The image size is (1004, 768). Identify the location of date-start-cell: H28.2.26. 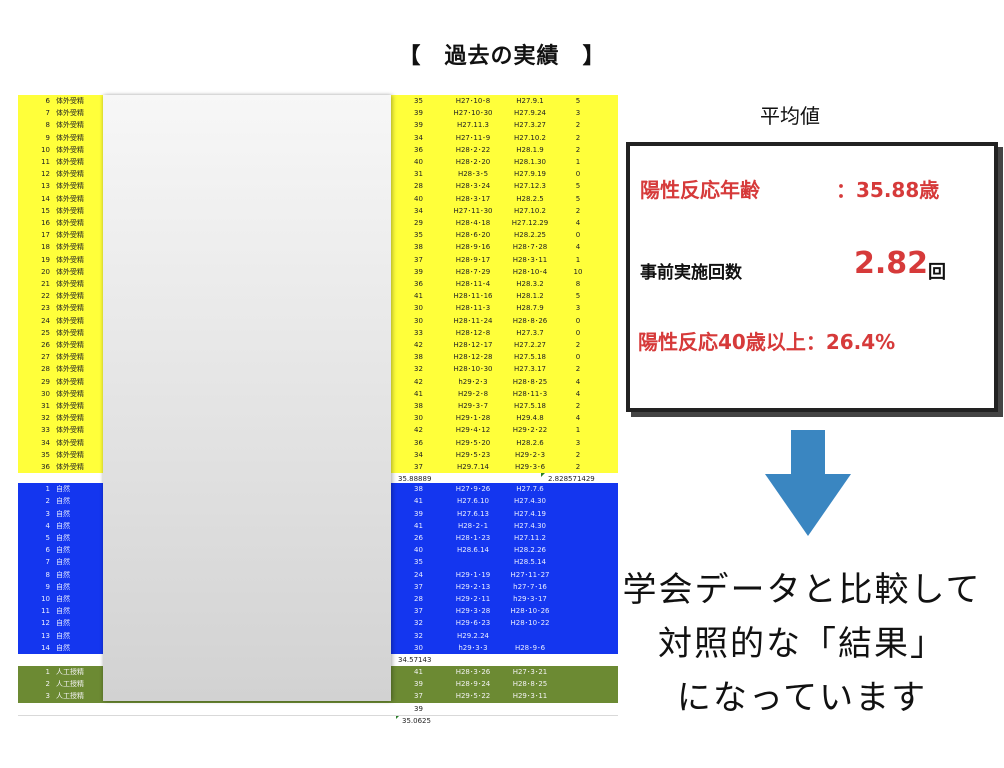
(530, 550).